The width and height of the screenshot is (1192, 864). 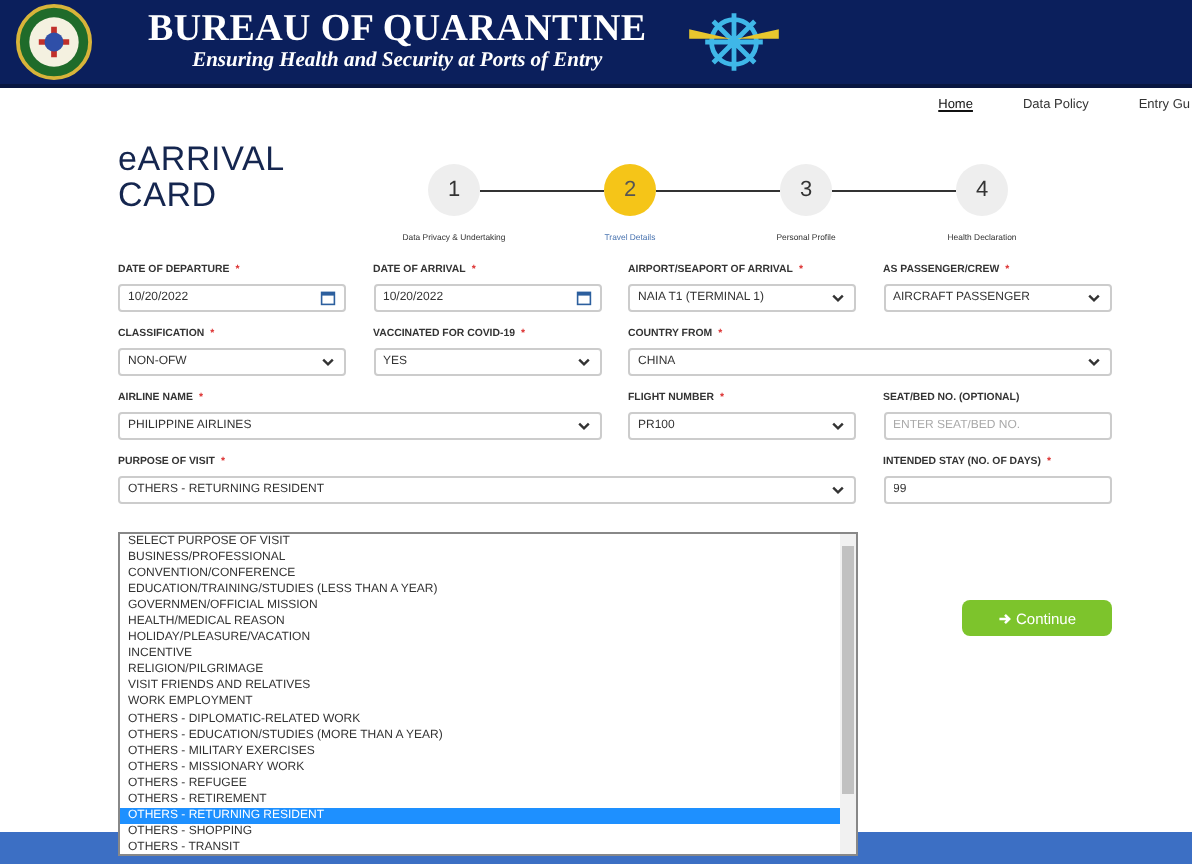 I want to click on header-subtitle: Ensuring Health and Security at Ports of Entry, so click(x=397, y=62).